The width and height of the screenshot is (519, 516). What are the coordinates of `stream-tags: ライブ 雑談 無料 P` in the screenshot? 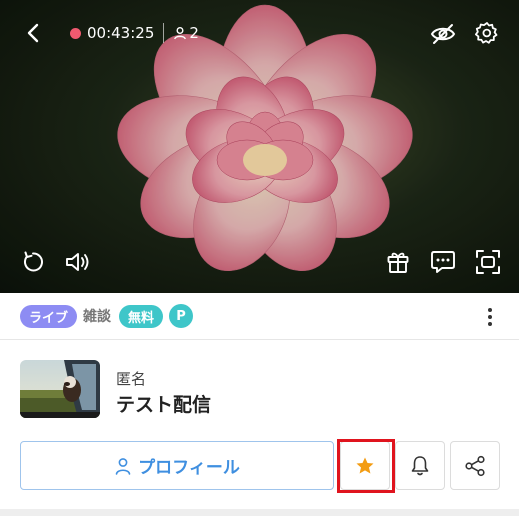 It's located at (106, 316).